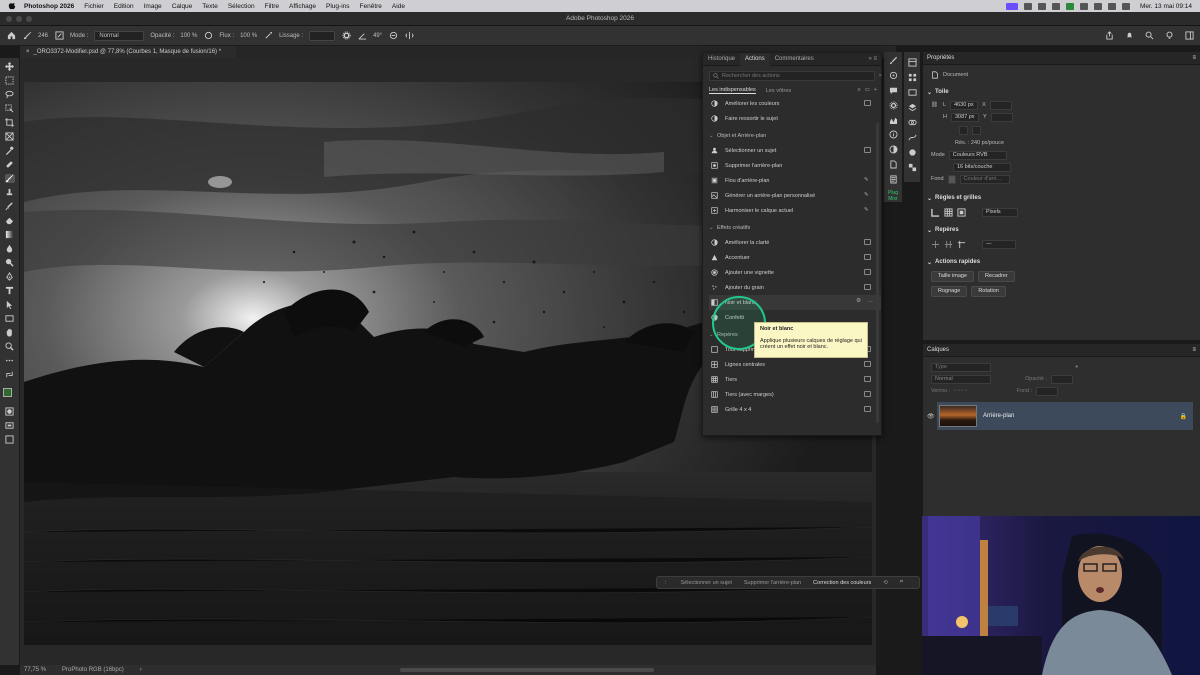 The image size is (1200, 675). What do you see at coordinates (1109, 35) in the screenshot?
I see `share-icon` at bounding box center [1109, 35].